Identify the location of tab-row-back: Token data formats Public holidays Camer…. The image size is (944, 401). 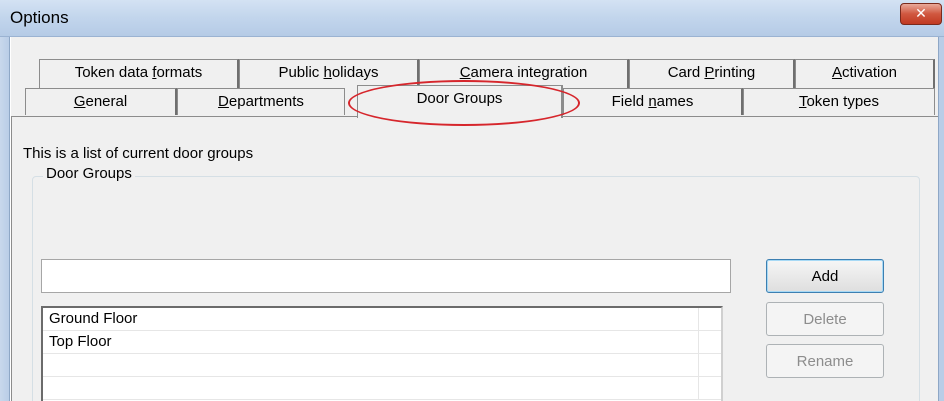
(474, 73).